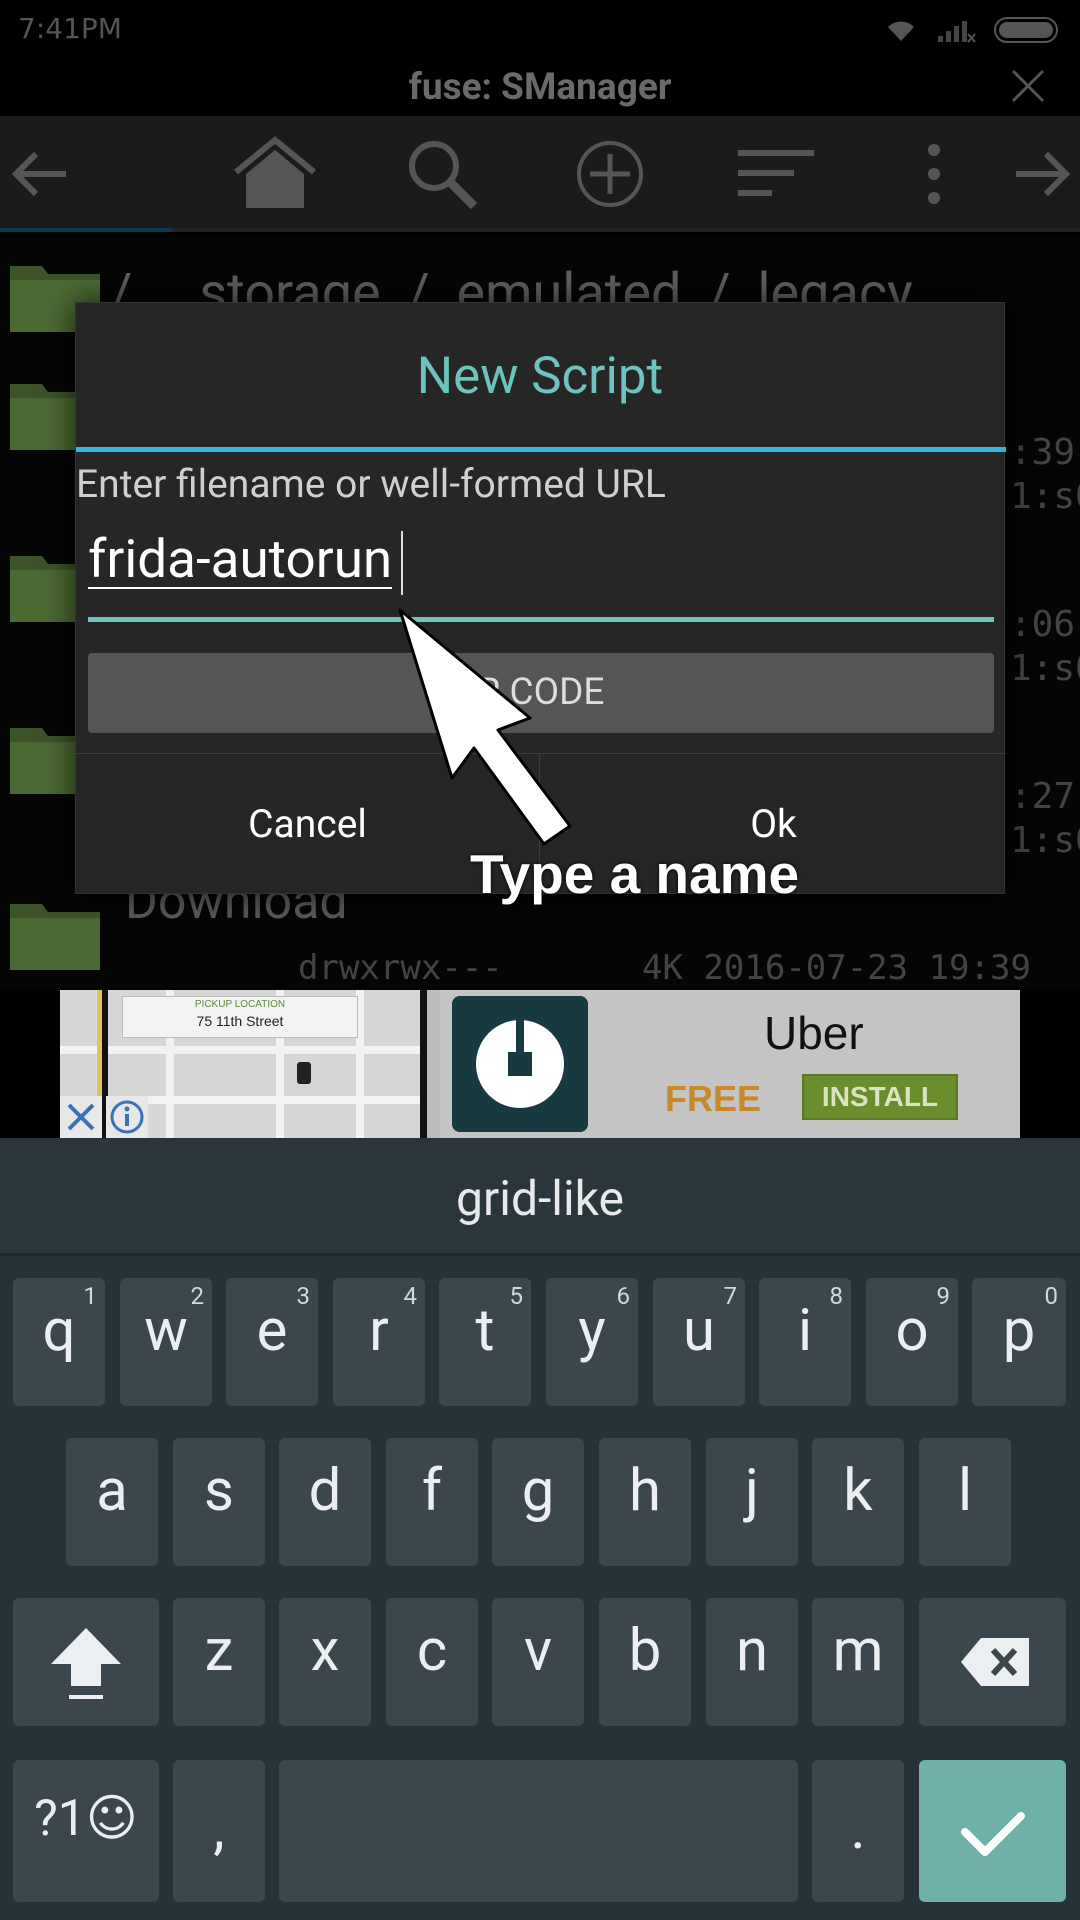 The height and width of the screenshot is (1920, 1080). Describe the element at coordinates (901, 31) in the screenshot. I see `wifi-icon` at that location.